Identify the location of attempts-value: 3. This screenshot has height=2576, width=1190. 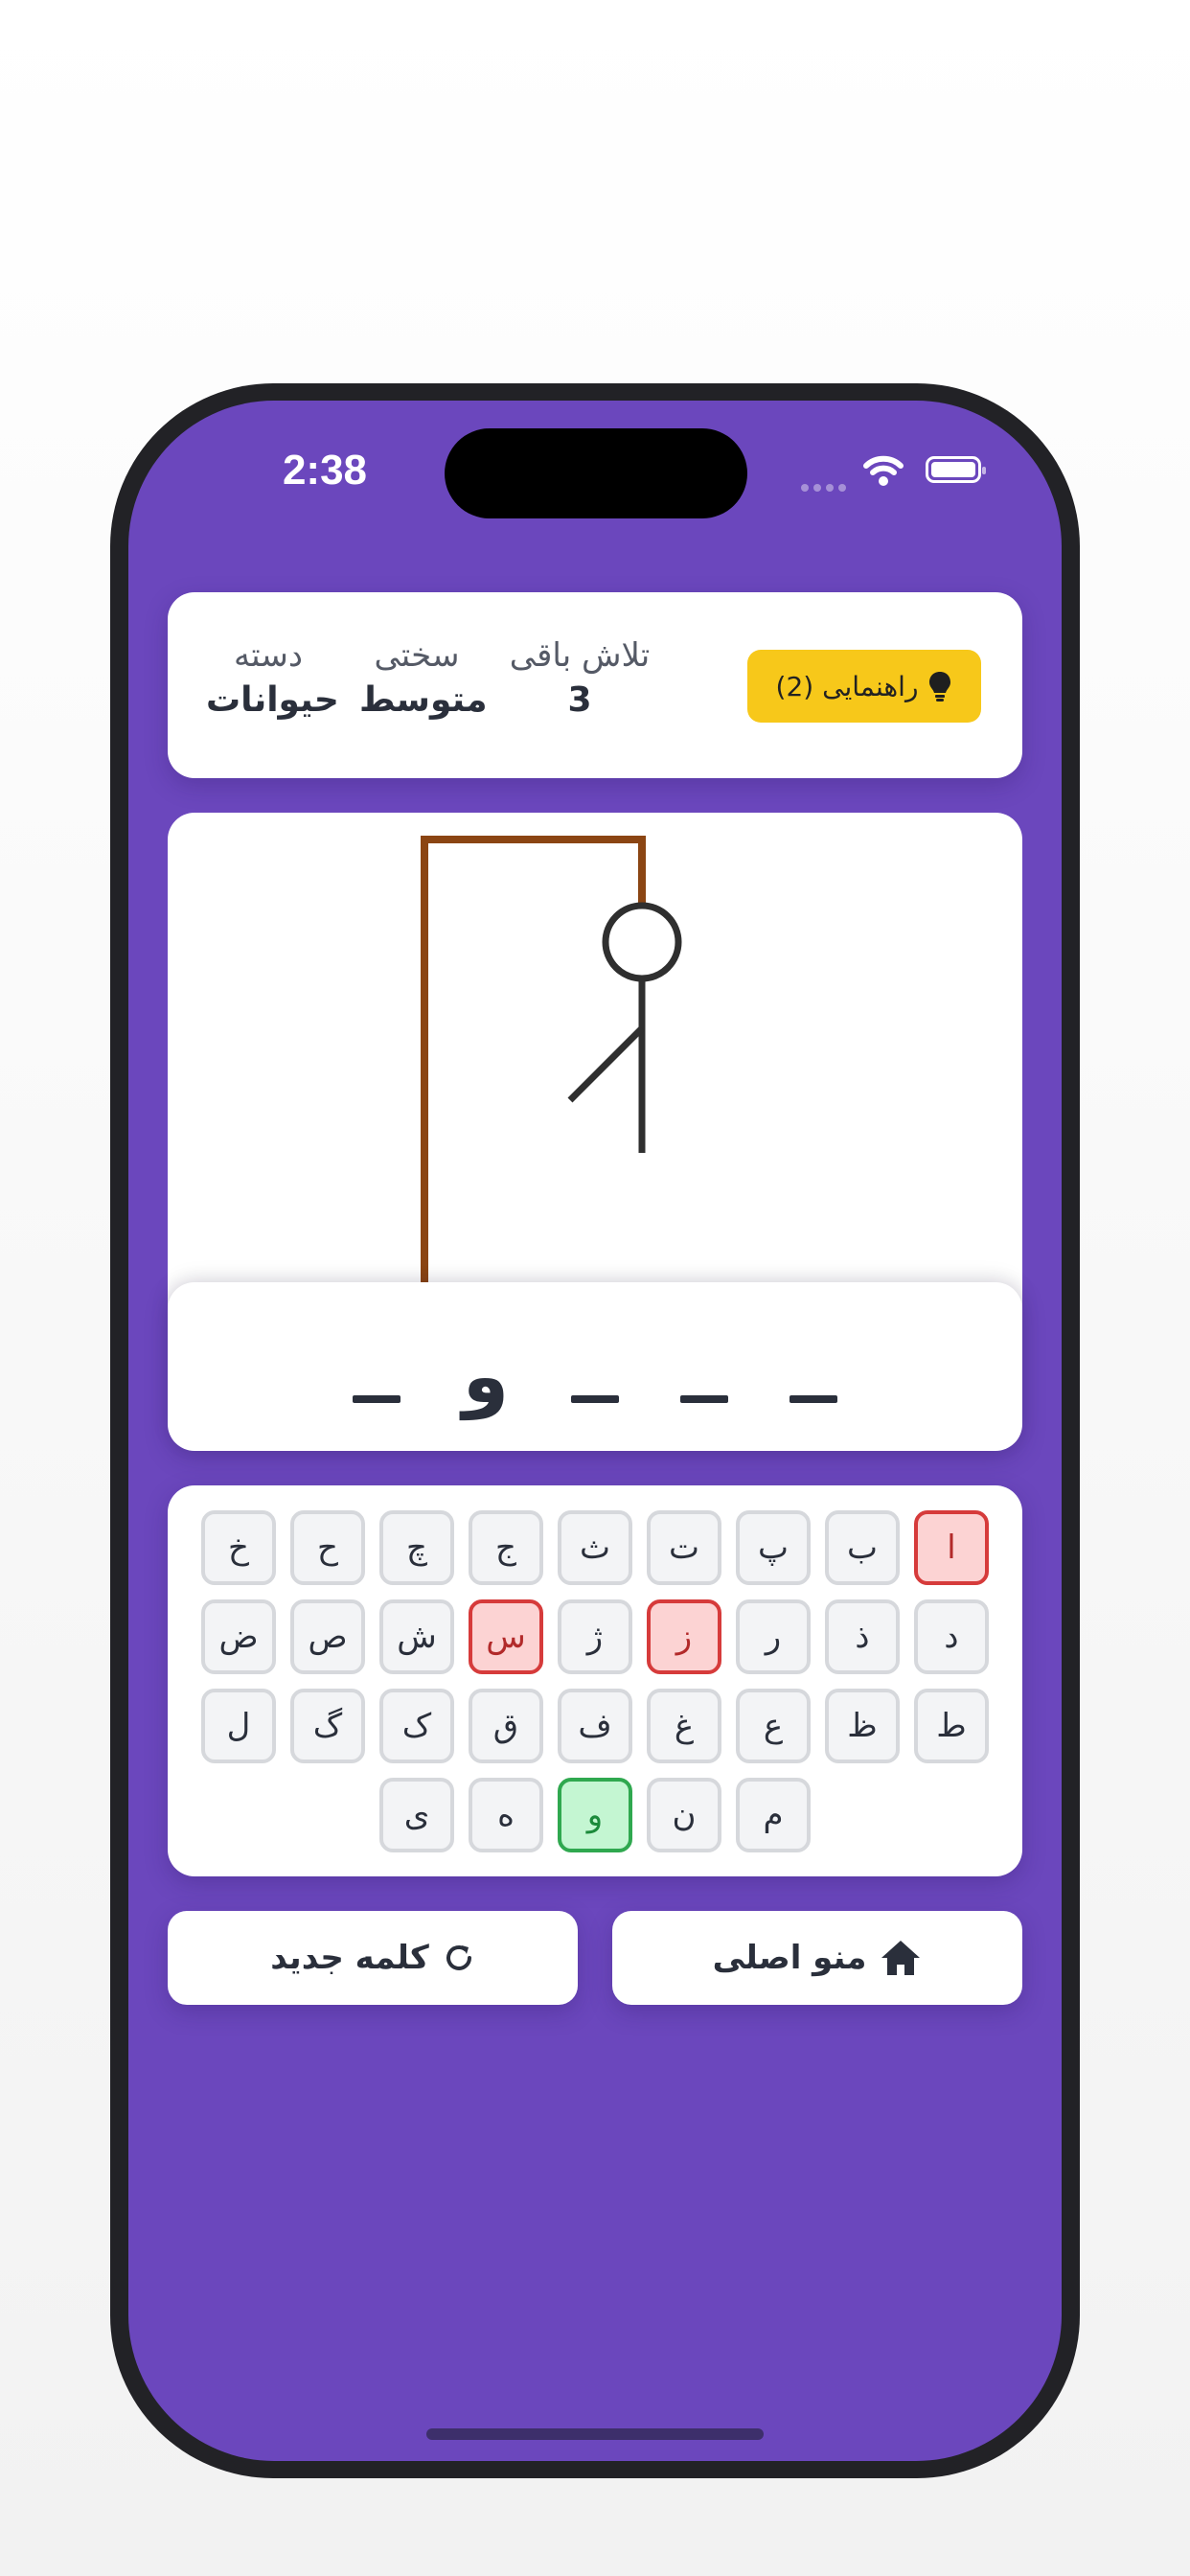
(579, 700).